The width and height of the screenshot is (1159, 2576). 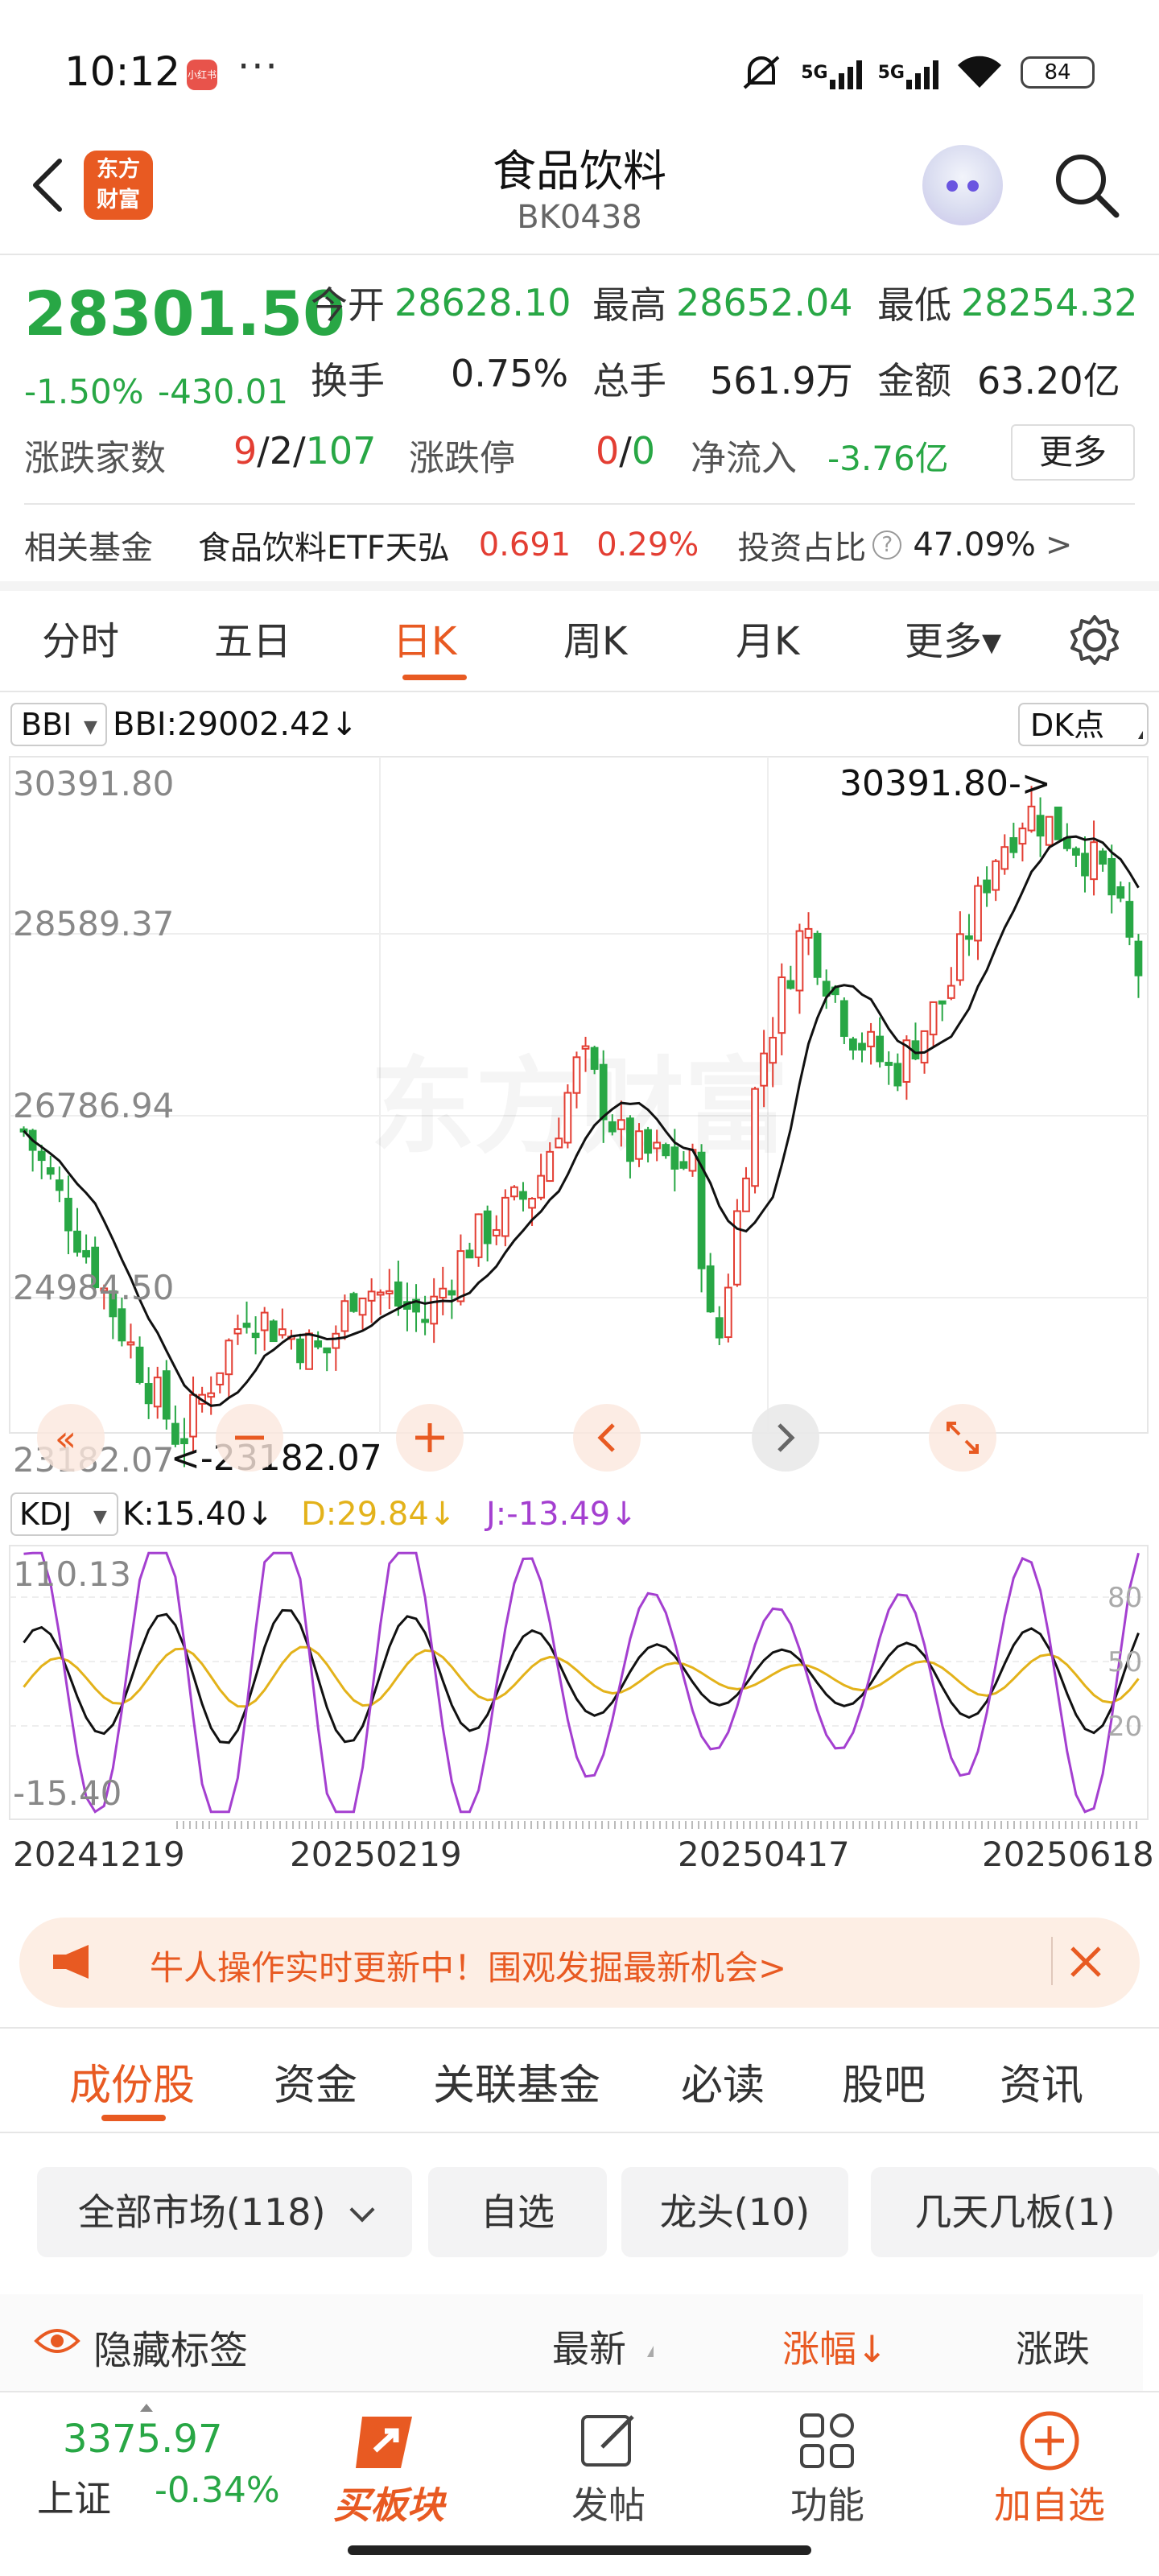 What do you see at coordinates (887, 544) in the screenshot?
I see `help-icon: ?` at bounding box center [887, 544].